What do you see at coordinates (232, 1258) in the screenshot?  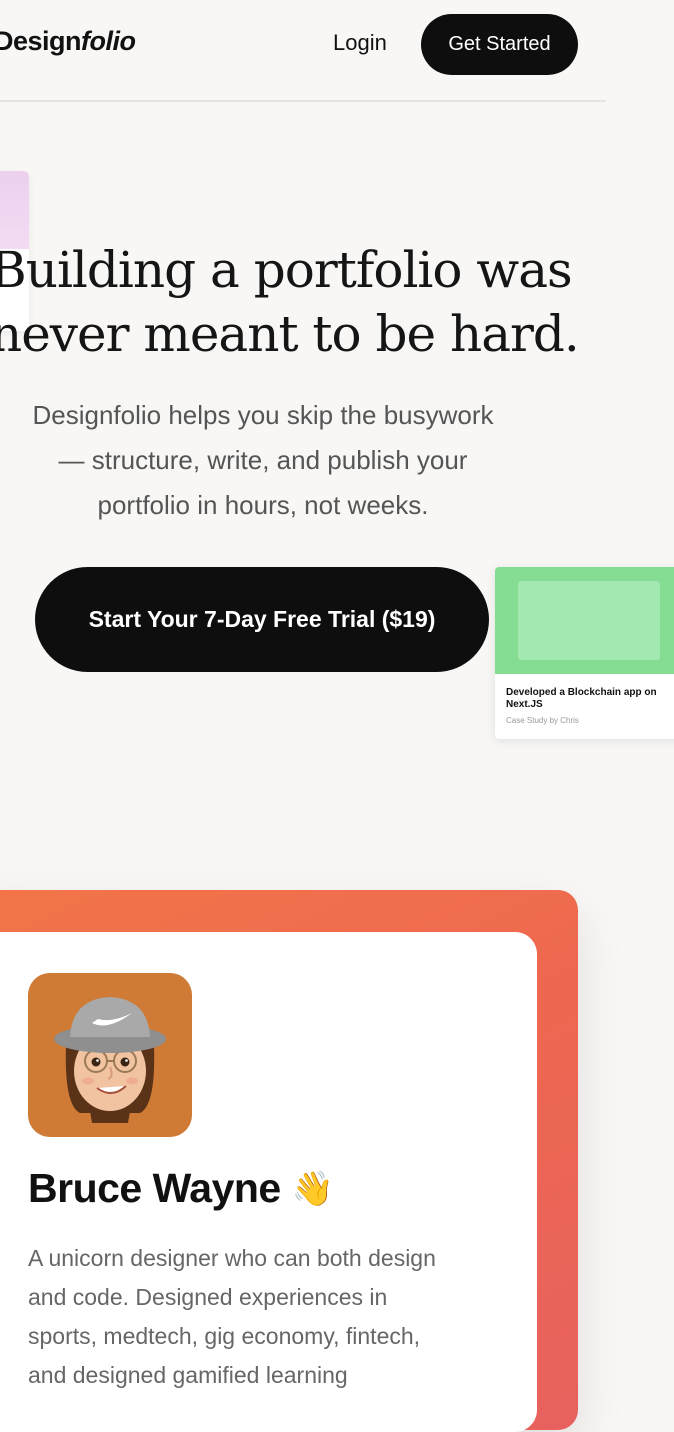 I see `bio-line: A unicorn designer who can both design` at bounding box center [232, 1258].